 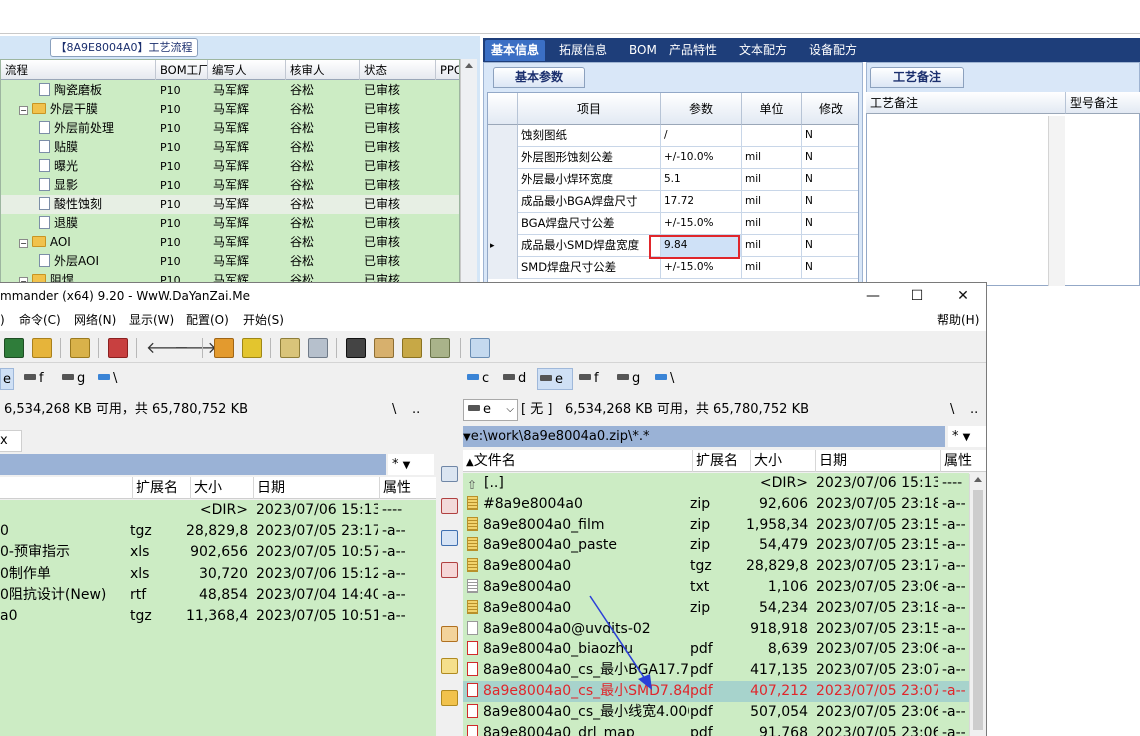 What do you see at coordinates (394, 410) in the screenshot?
I see `left-nav-root: \` at bounding box center [394, 410].